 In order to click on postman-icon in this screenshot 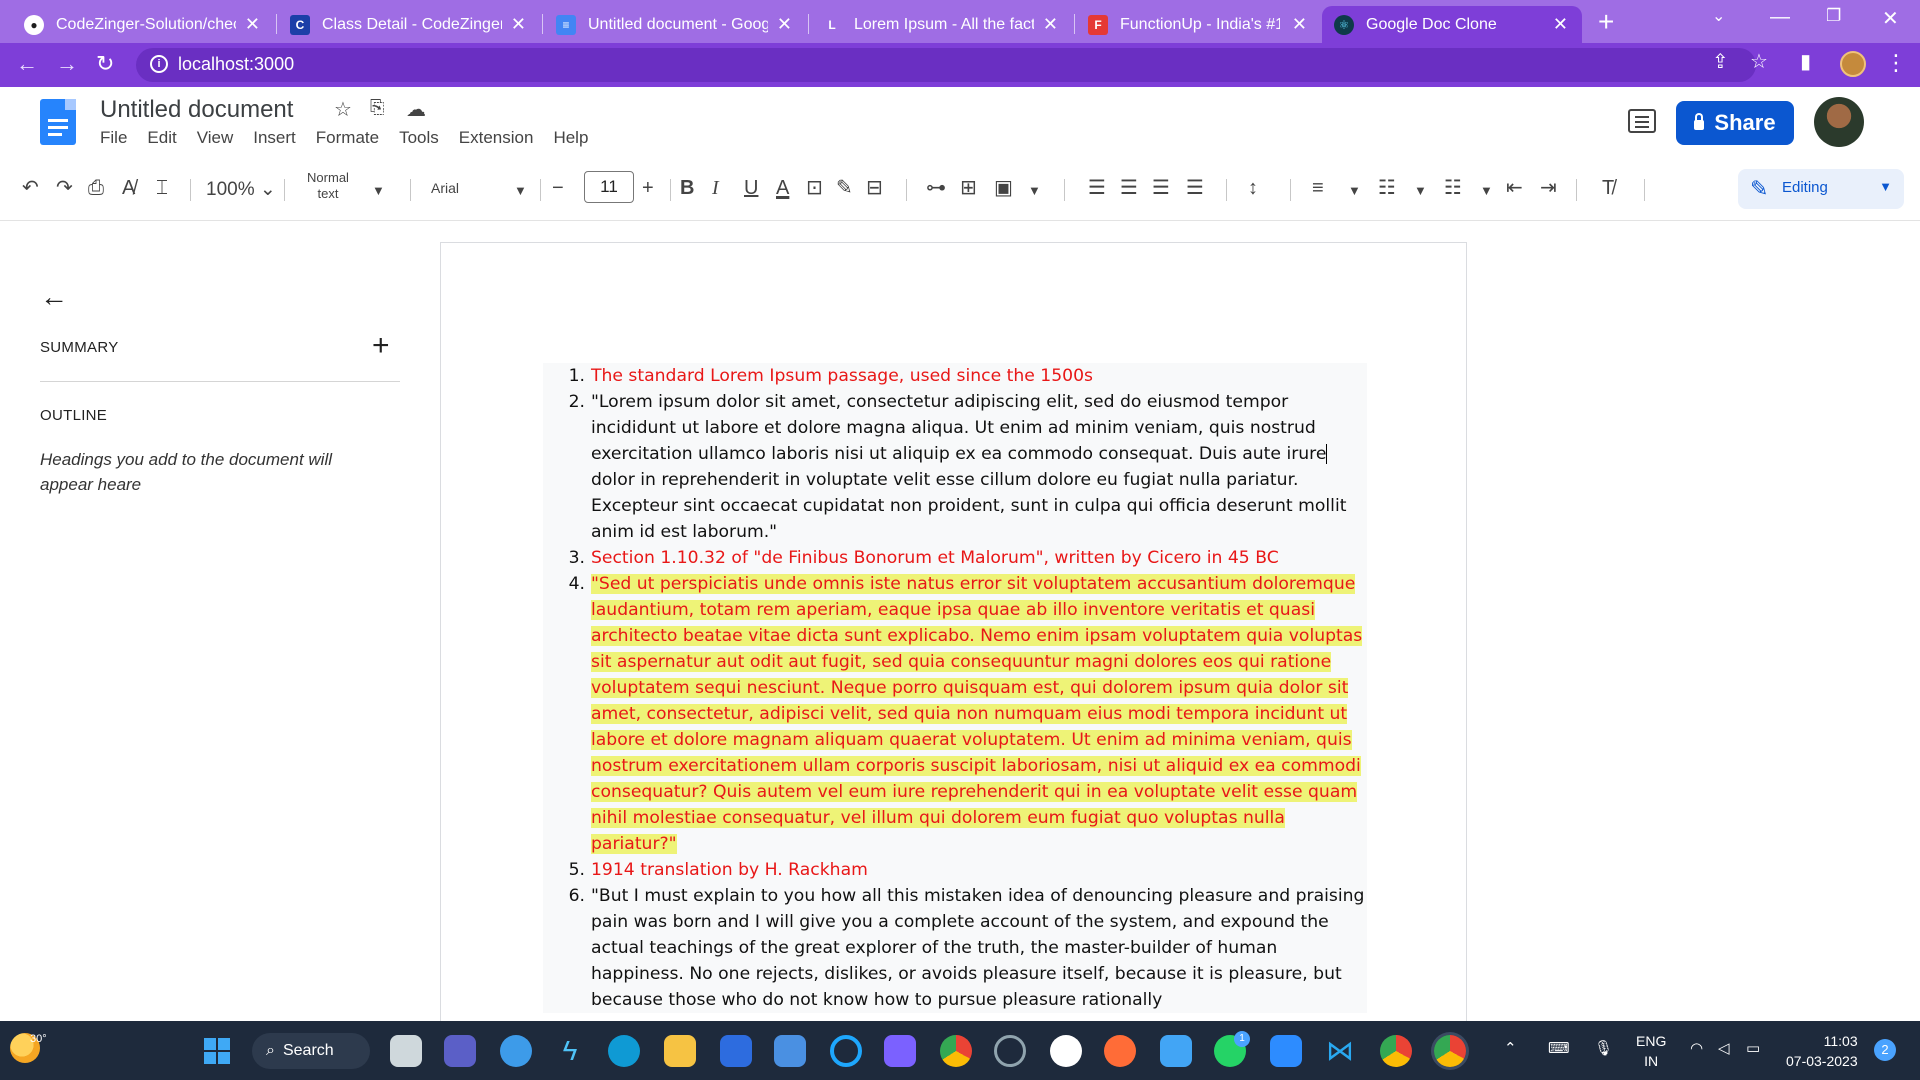, I will do `click(1120, 1051)`.